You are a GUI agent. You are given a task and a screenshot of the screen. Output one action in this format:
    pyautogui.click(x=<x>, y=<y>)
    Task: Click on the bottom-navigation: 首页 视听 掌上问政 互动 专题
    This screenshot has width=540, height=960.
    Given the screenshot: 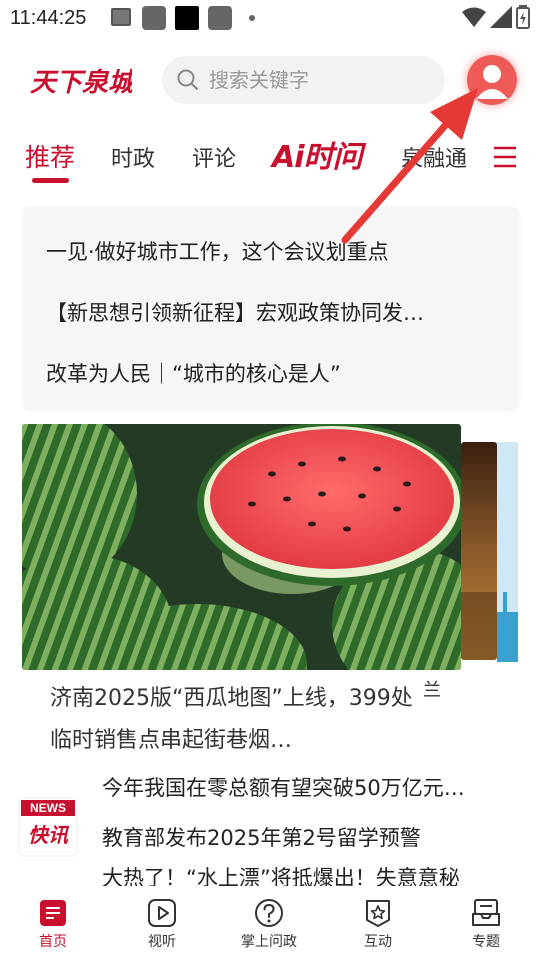 What is the action you would take?
    pyautogui.click(x=270, y=923)
    